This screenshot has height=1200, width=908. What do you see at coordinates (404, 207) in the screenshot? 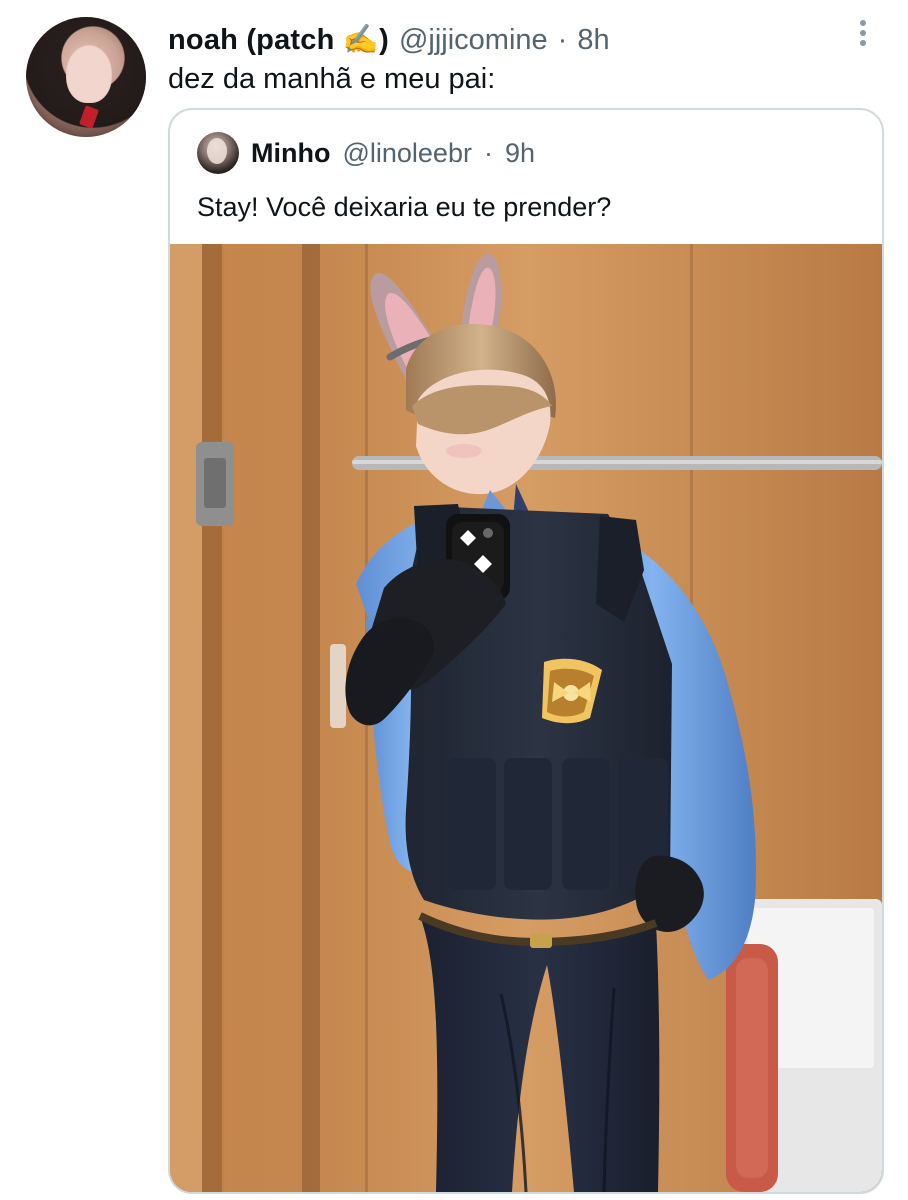
I see `quoted-tweet-text: Stay! Você deixaria eu te prender?` at bounding box center [404, 207].